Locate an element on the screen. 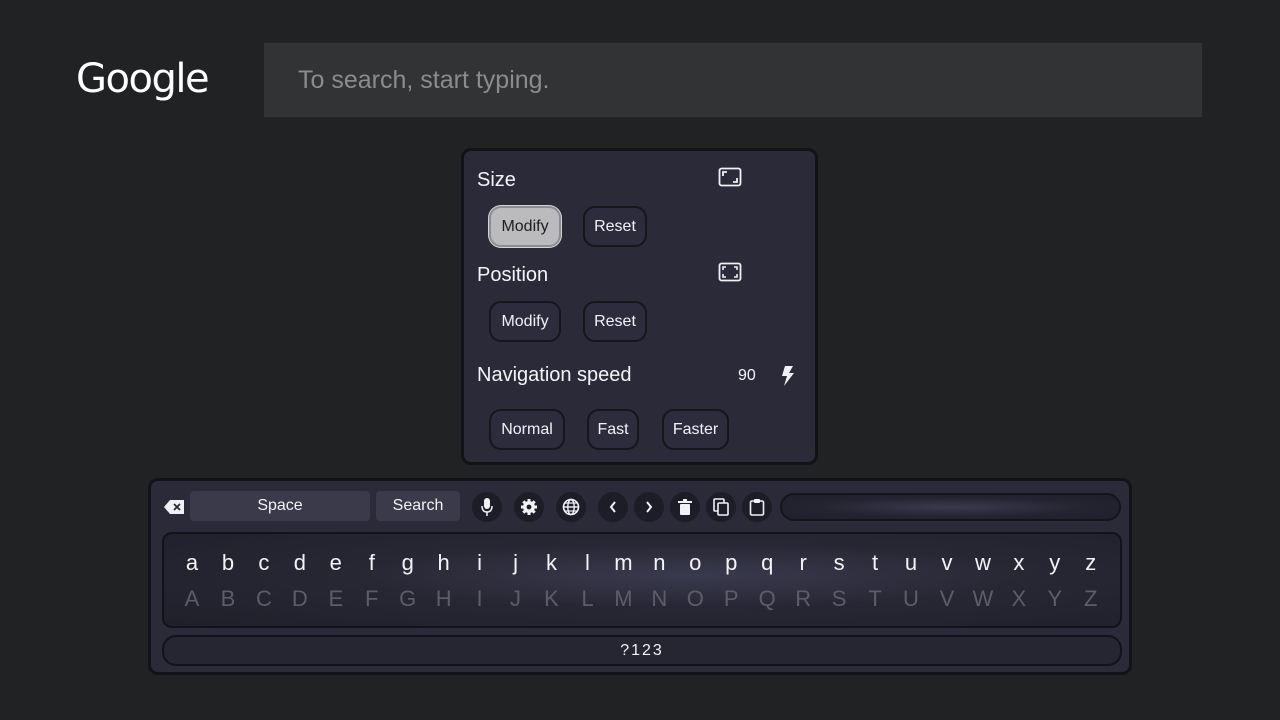 This screenshot has width=1280, height=720. key-o: o is located at coordinates (695, 563).